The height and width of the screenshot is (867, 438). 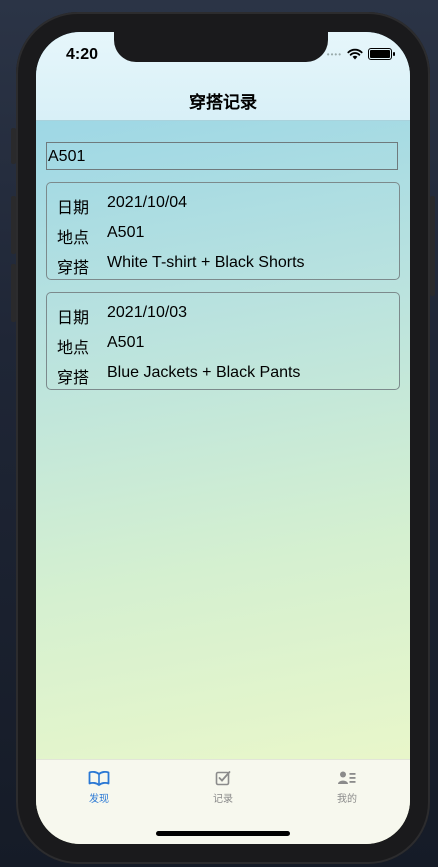 I want to click on record-date-row: 日期 2021/10/03, so click(x=122, y=316).